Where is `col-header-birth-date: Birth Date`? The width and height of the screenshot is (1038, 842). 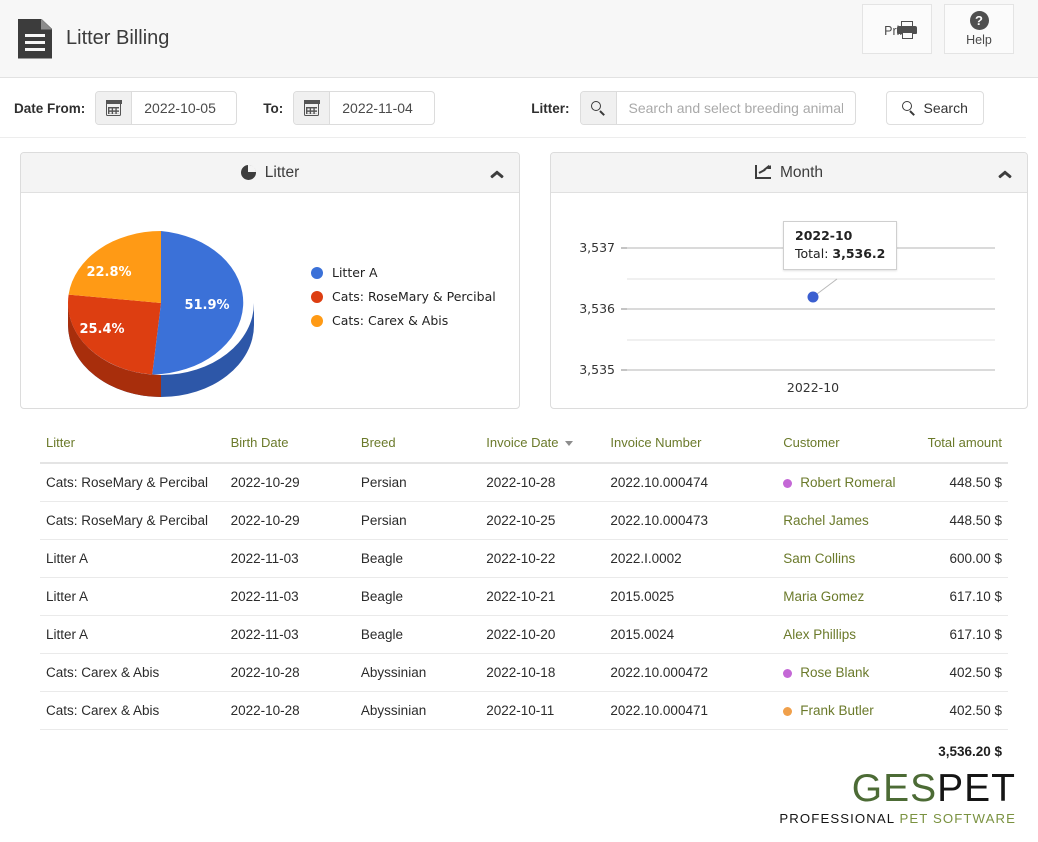
col-header-birth-date: Birth Date is located at coordinates (289, 445).